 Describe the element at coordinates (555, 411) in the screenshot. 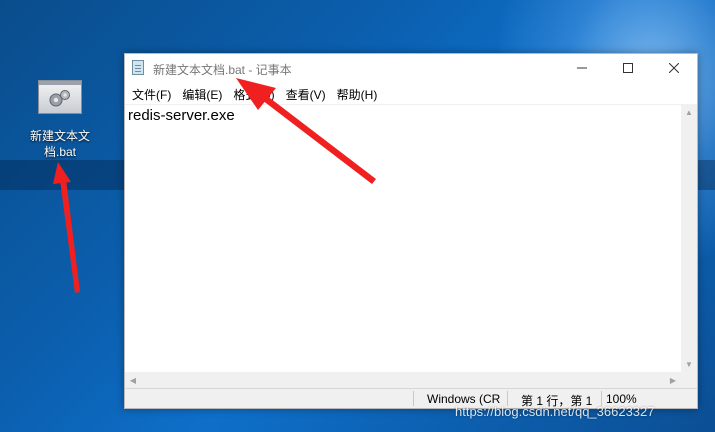

I see `watermark-text: https://blog.csdn.net/qq_36623327` at that location.